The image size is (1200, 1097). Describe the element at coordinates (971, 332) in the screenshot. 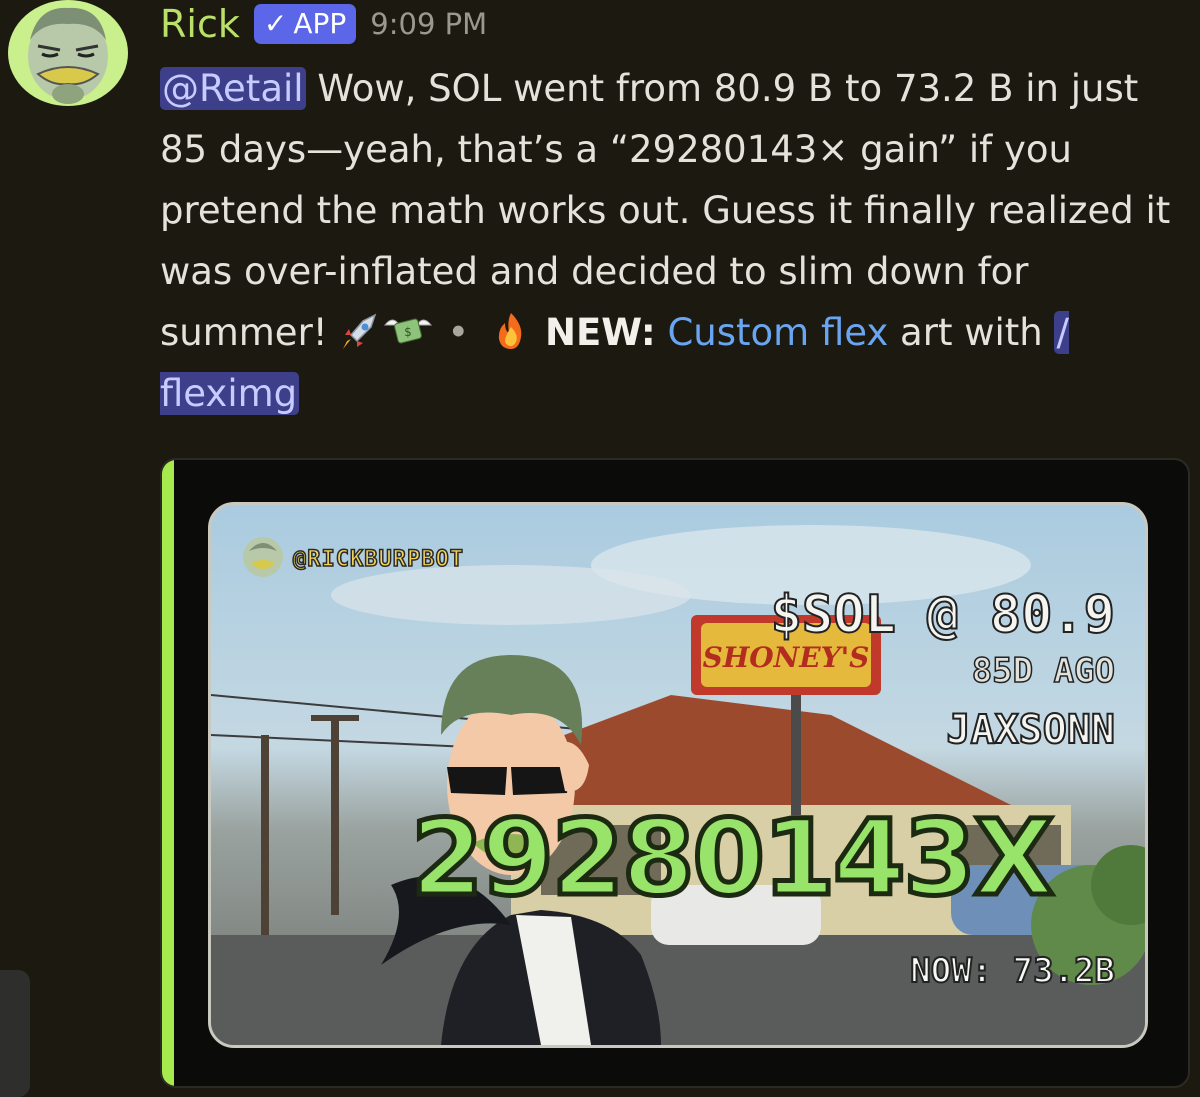

I see `message-tail: art with` at that location.